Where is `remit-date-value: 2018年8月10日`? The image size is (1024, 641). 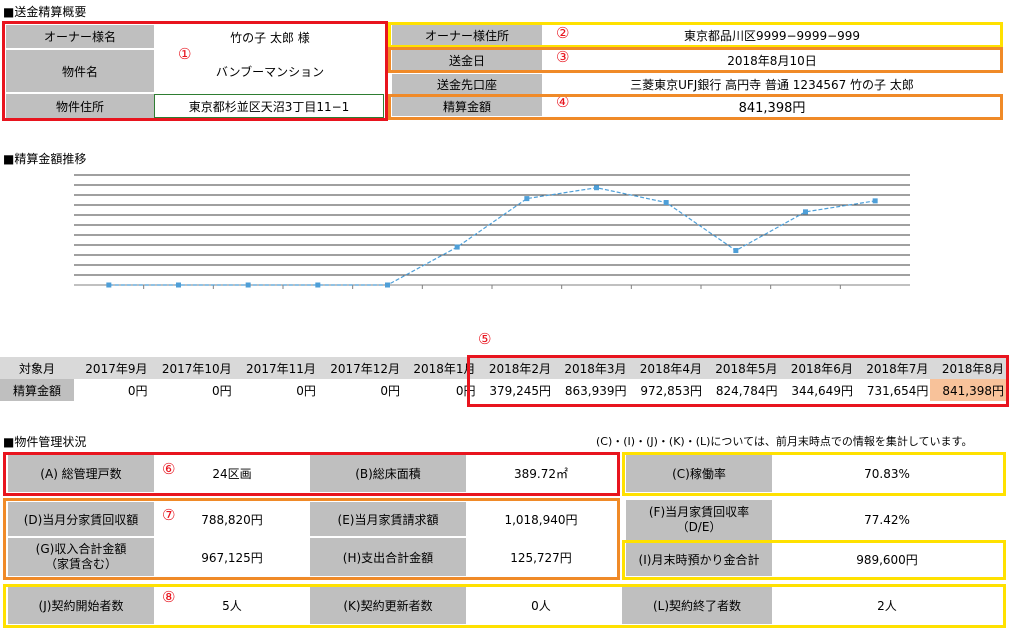
remit-date-value: 2018年8月10日 is located at coordinates (772, 60).